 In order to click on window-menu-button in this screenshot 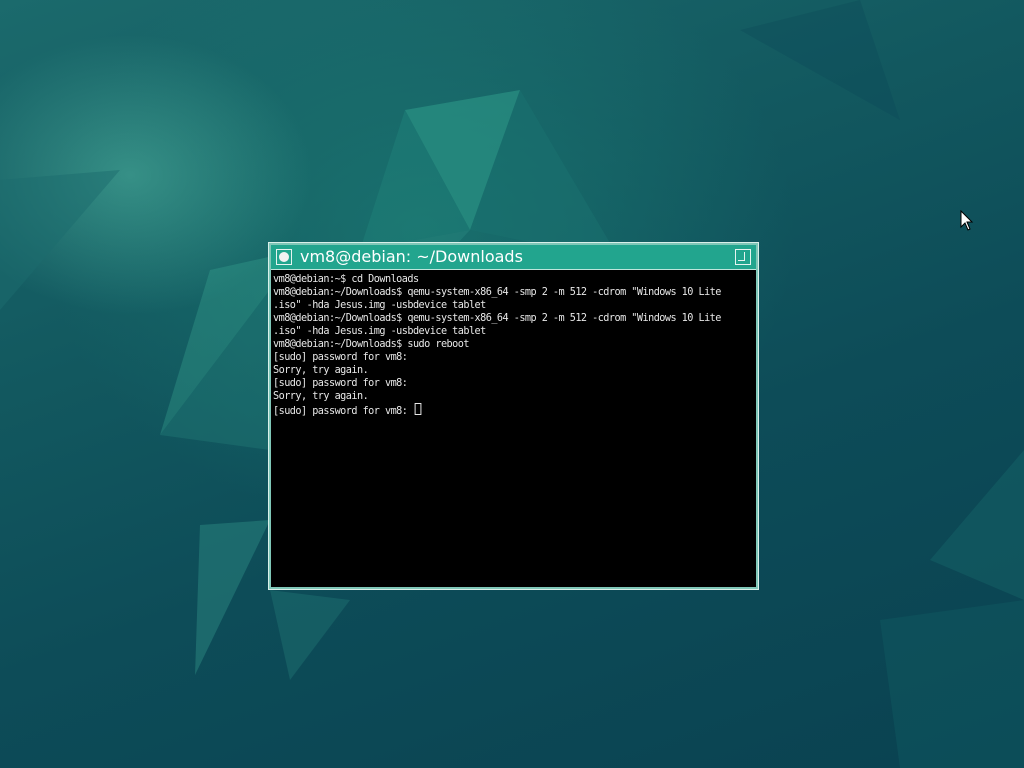, I will do `click(284, 257)`.